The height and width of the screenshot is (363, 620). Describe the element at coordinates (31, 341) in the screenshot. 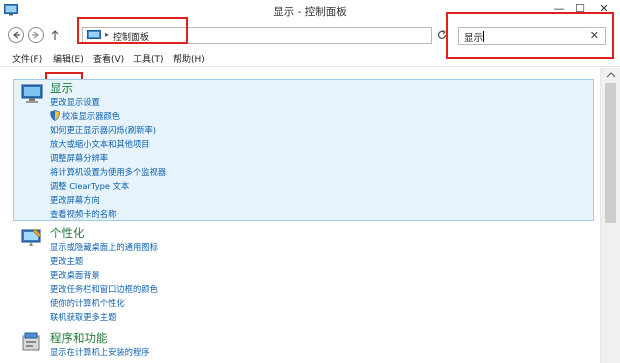

I see `programs-icon` at that location.